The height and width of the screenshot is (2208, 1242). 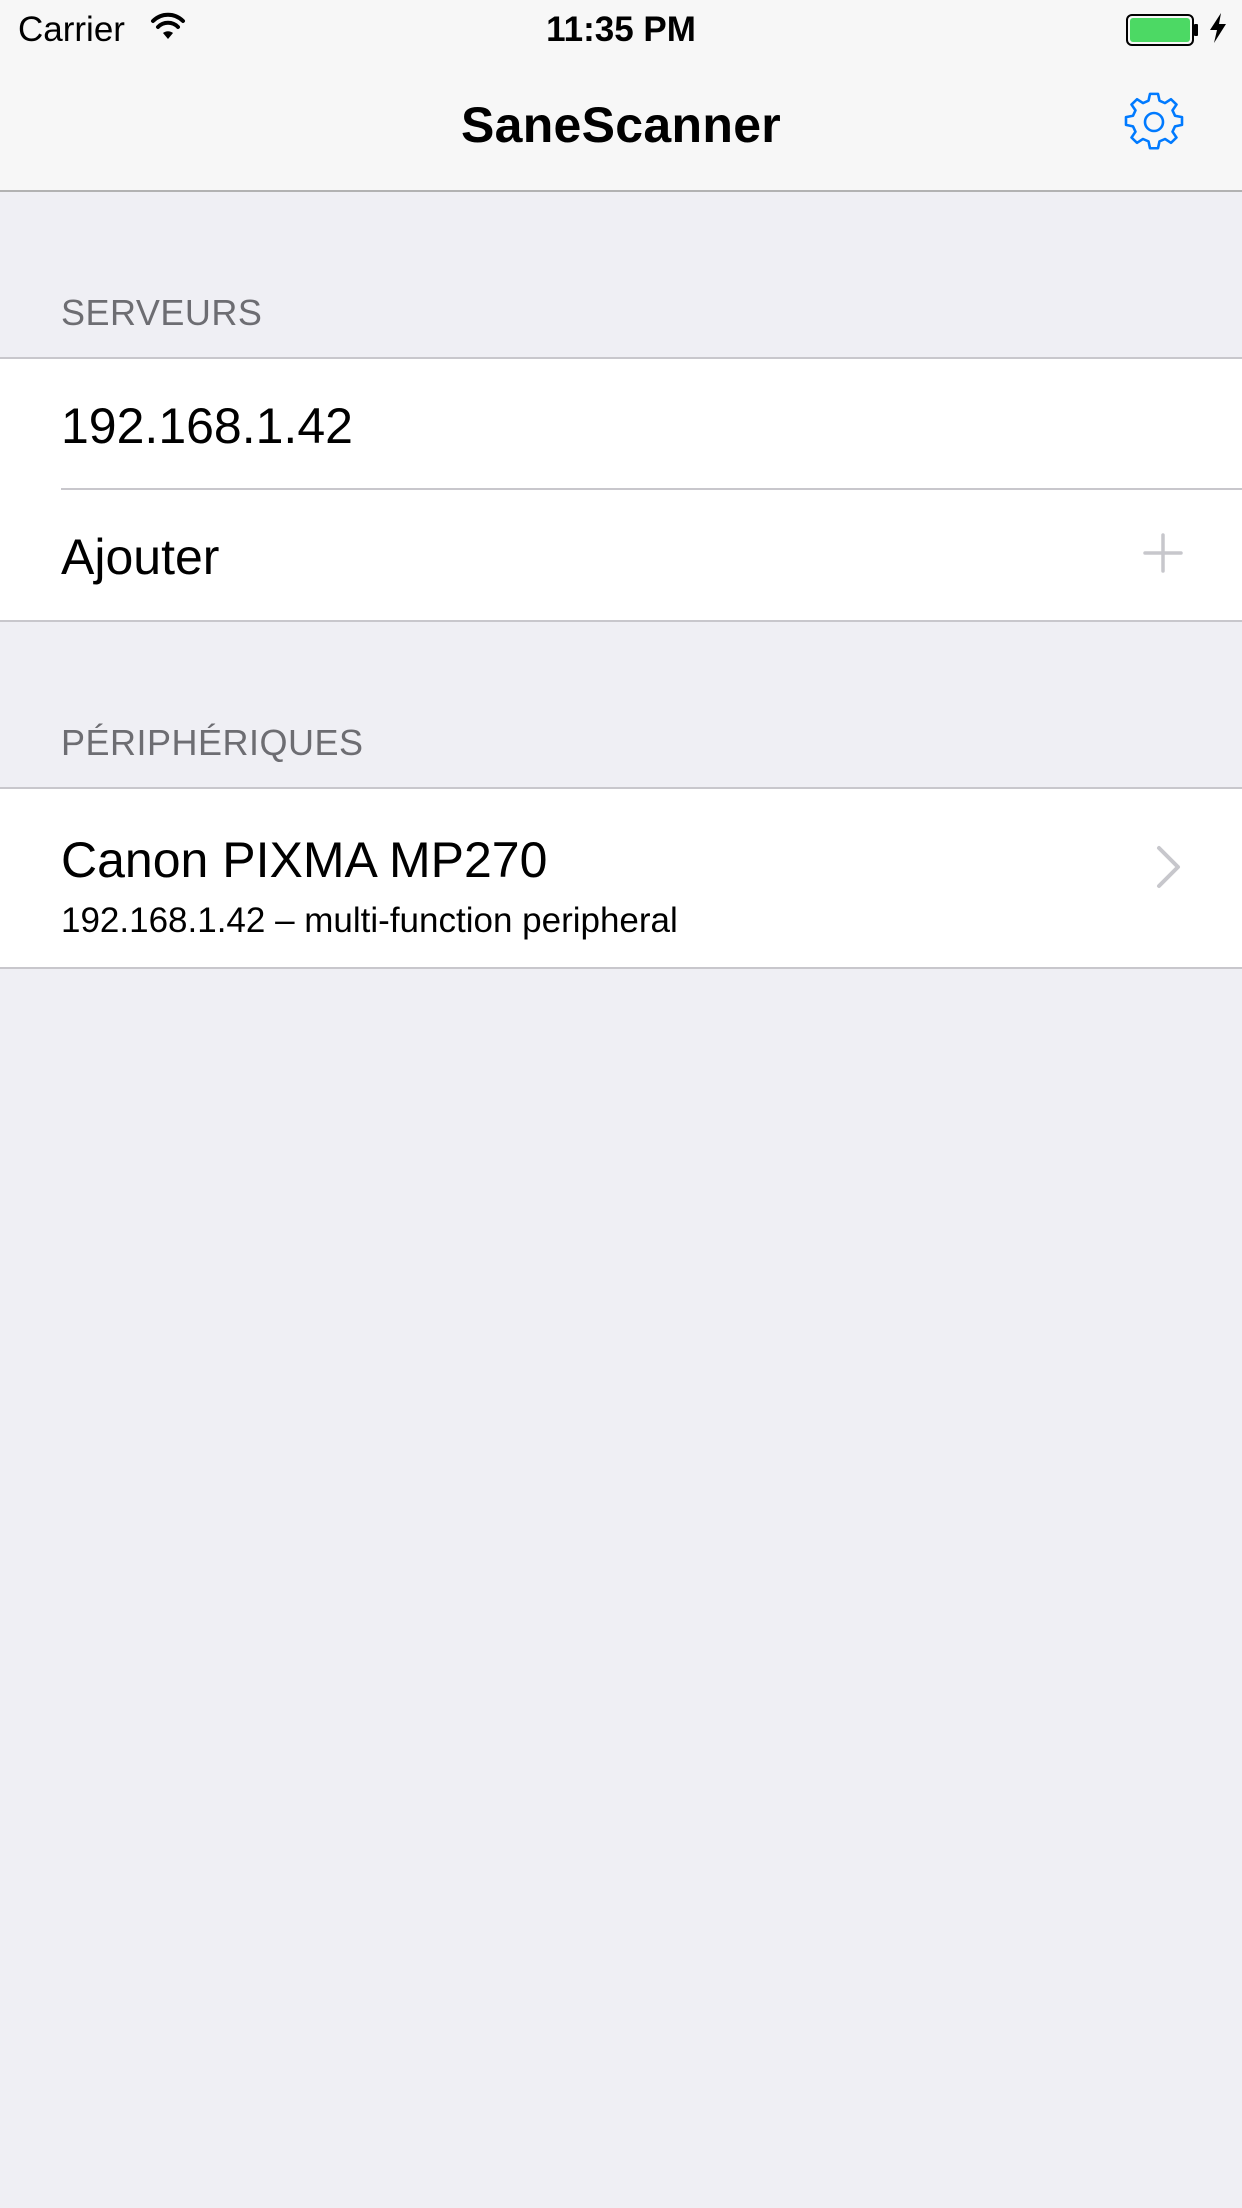 I want to click on device-subtitle: 192.168.1.42 – multi-function peripheral, so click(x=369, y=920).